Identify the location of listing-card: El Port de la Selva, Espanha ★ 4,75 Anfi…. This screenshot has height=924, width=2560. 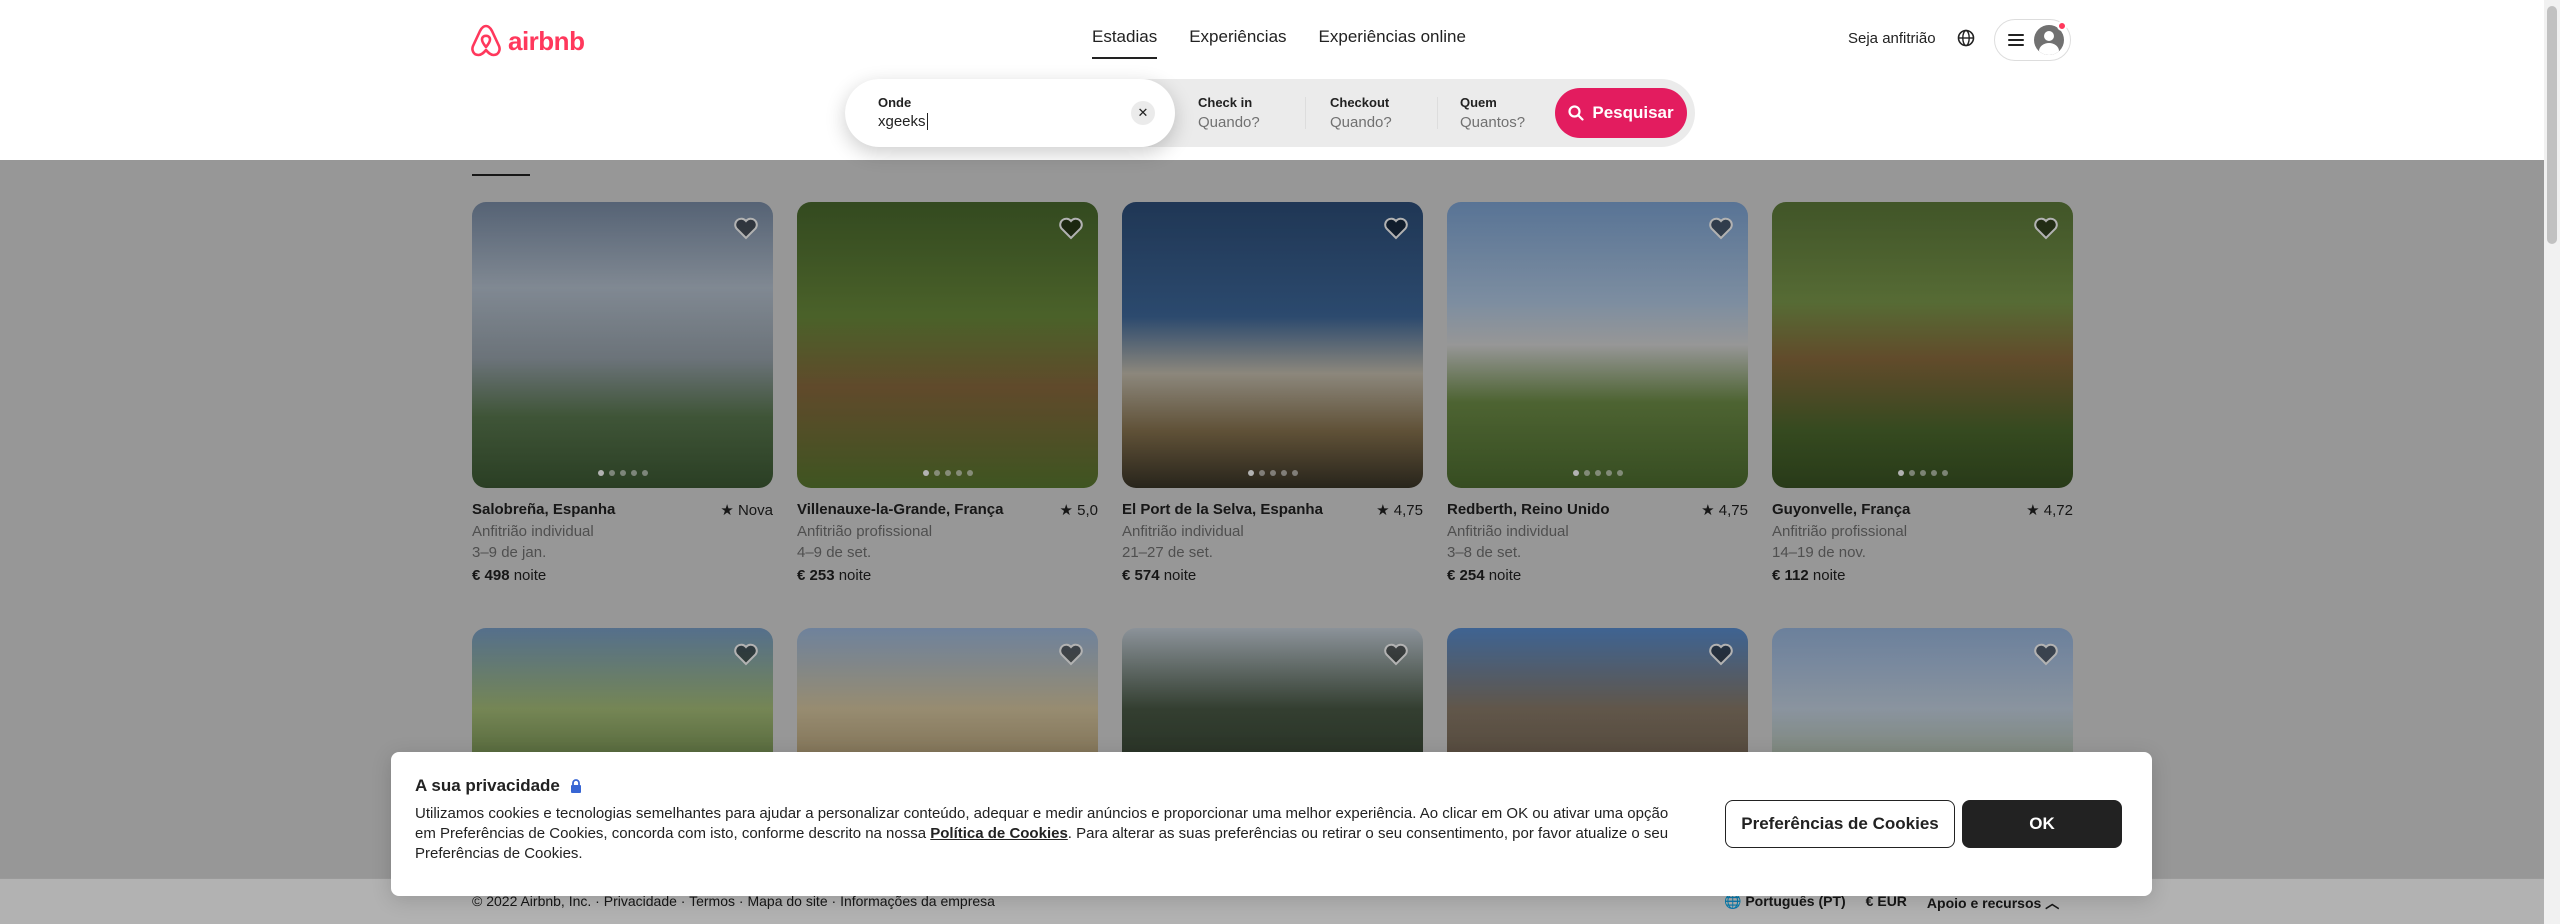
(1272, 415).